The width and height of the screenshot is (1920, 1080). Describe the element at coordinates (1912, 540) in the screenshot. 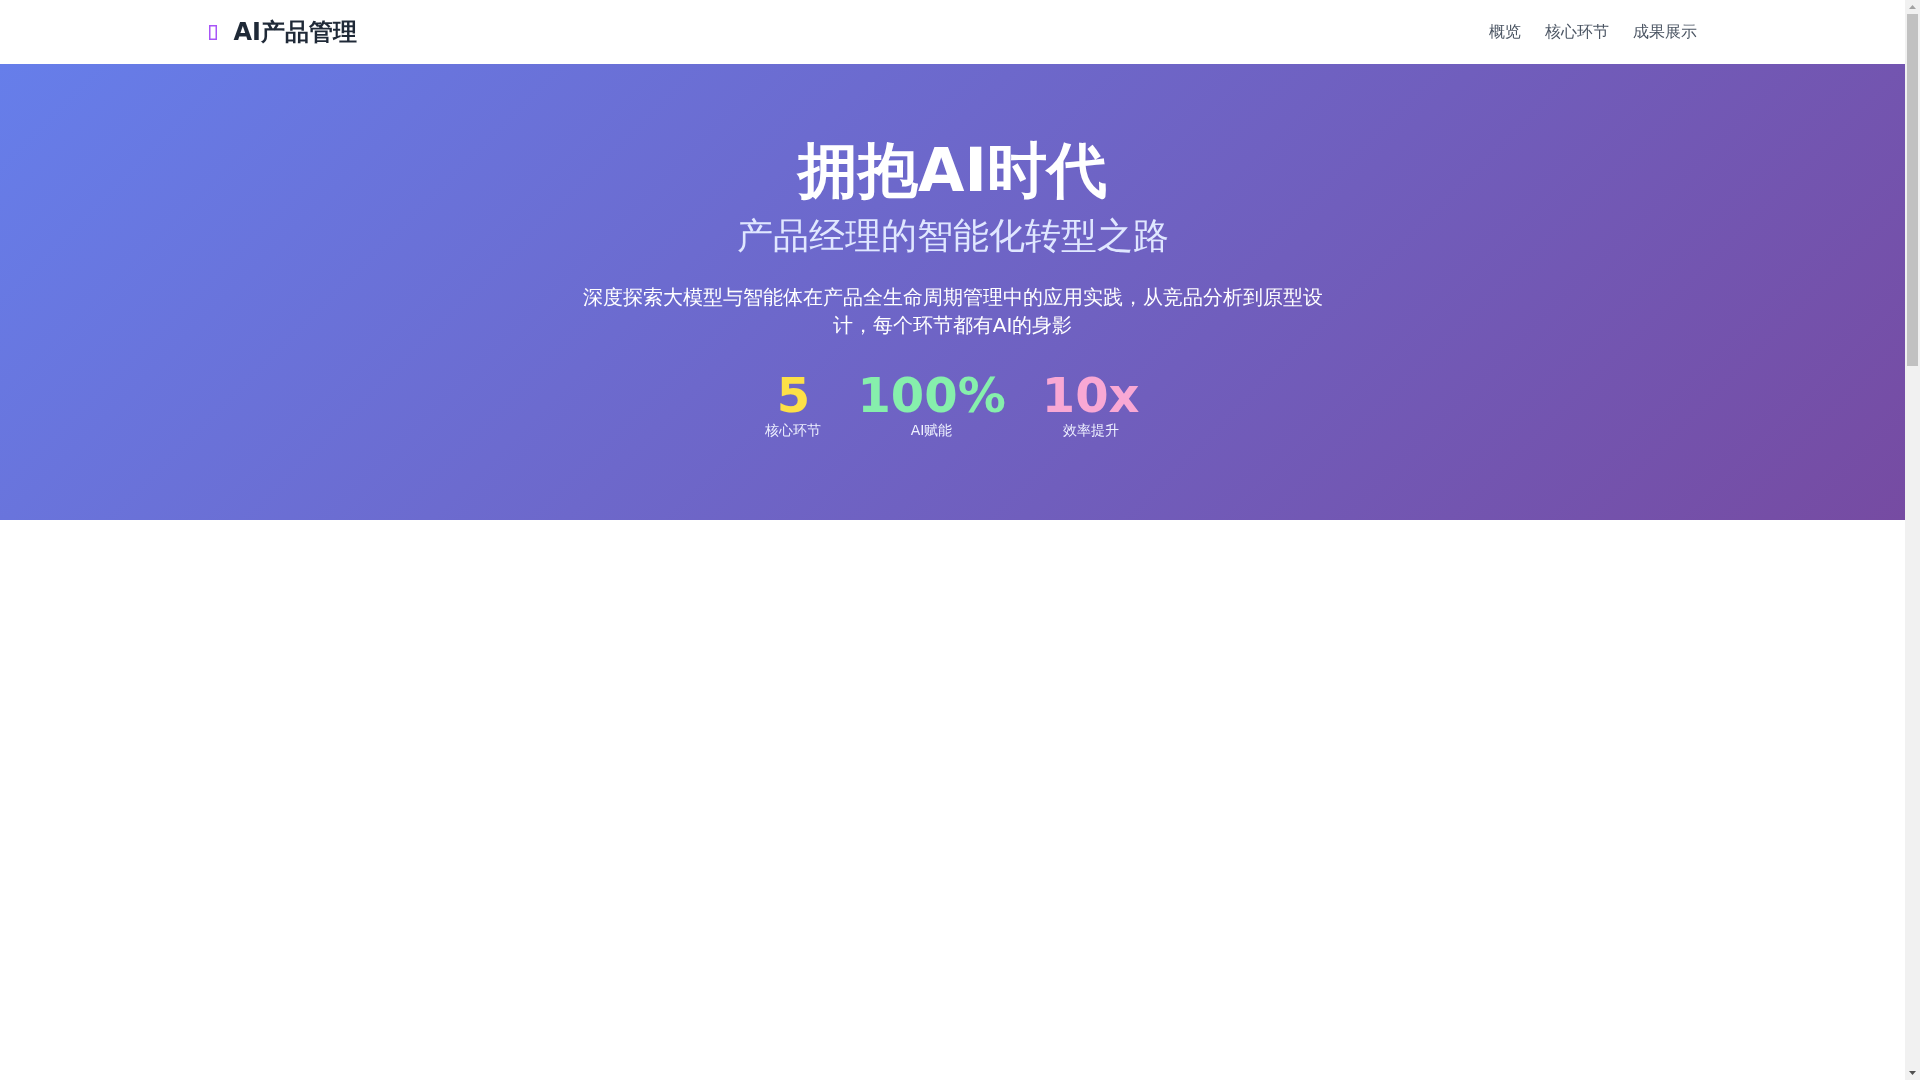

I see `scrollbar` at that location.